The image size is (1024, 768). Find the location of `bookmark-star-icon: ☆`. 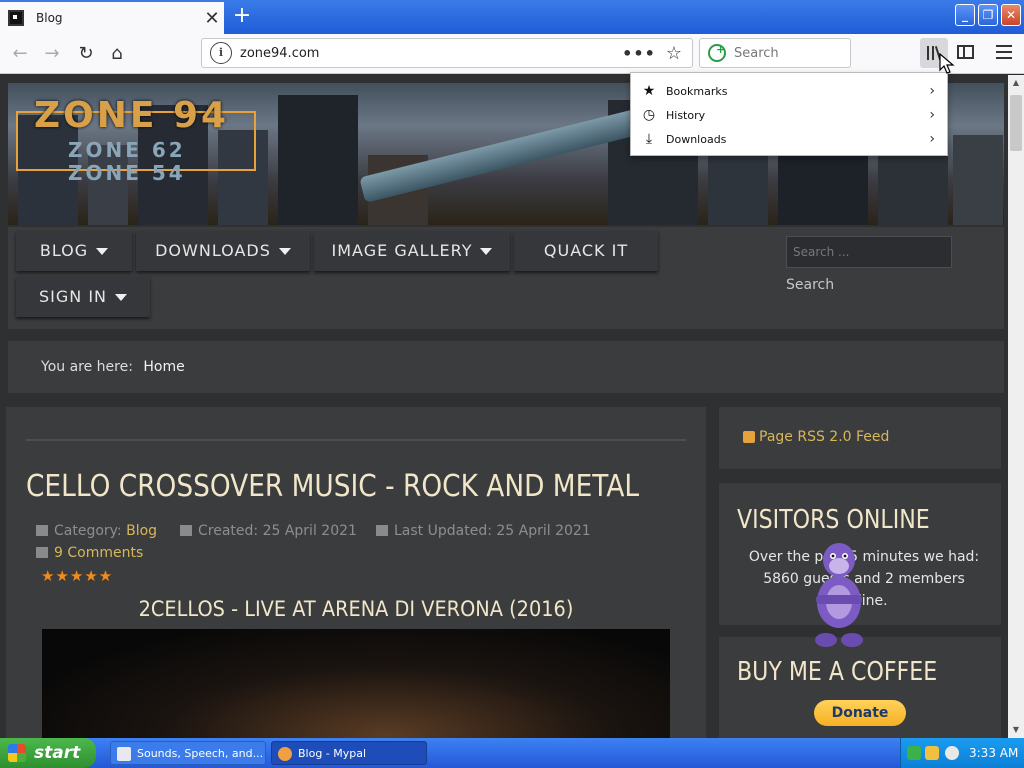

bookmark-star-icon: ☆ is located at coordinates (674, 53).